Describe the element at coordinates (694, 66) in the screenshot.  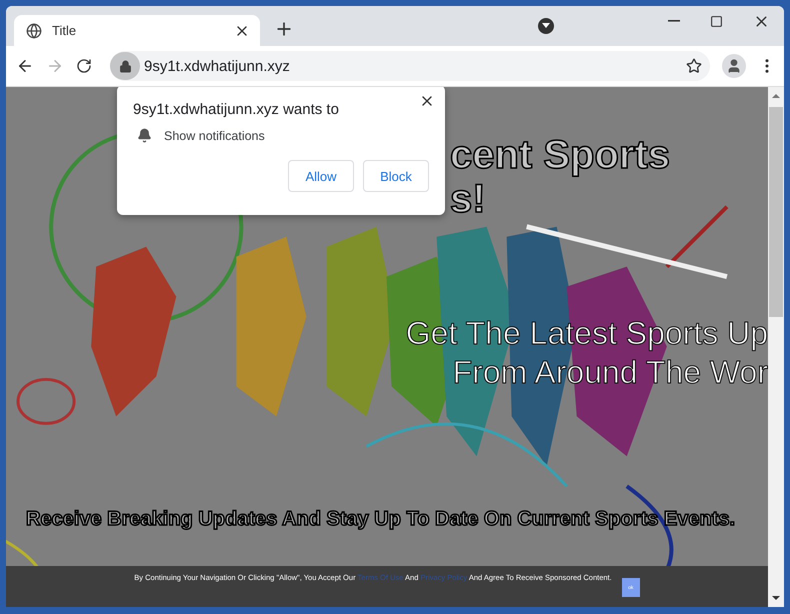
I see `bookmark-star-icon` at that location.